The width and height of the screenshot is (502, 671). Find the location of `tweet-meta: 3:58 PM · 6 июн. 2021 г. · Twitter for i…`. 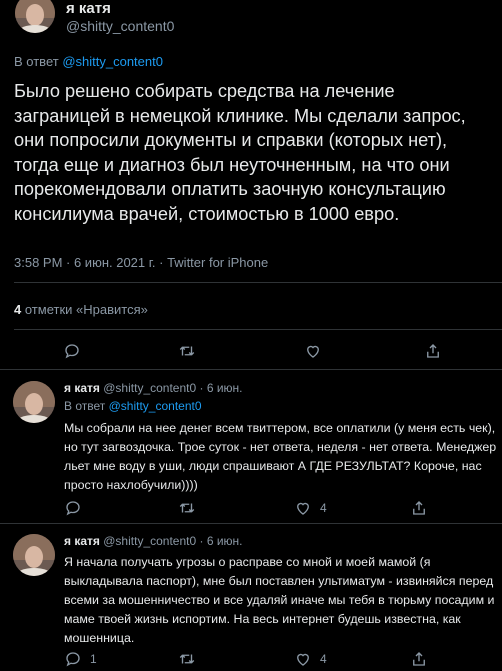

tweet-meta: 3:58 PM · 6 июн. 2021 г. · Twitter for i… is located at coordinates (141, 262).